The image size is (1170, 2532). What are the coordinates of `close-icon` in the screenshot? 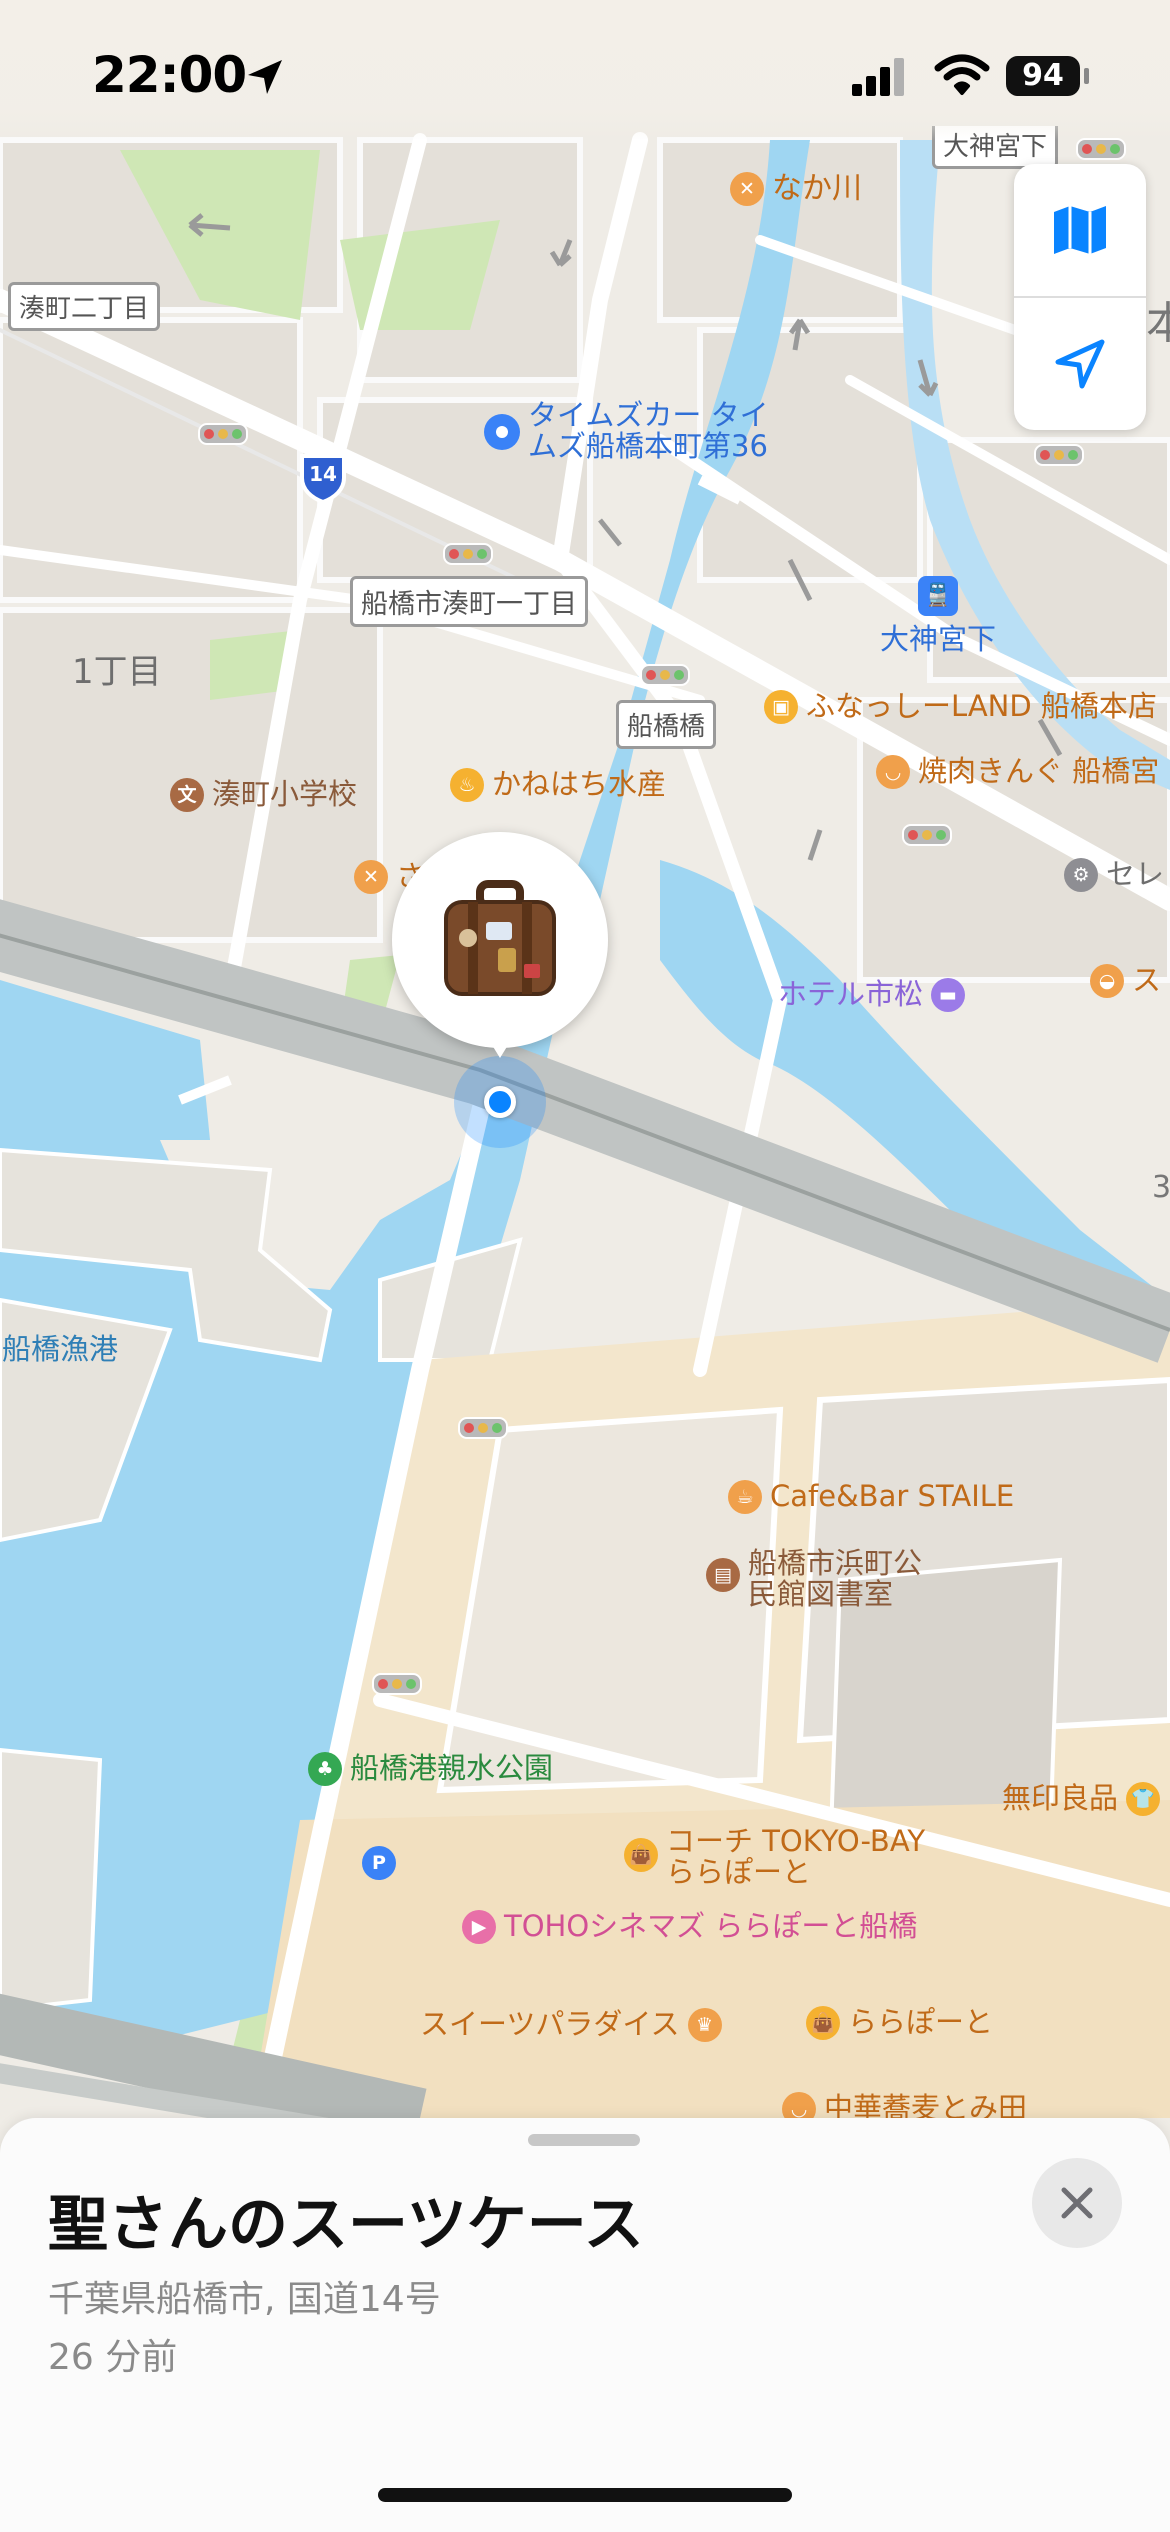 It's located at (1077, 2203).